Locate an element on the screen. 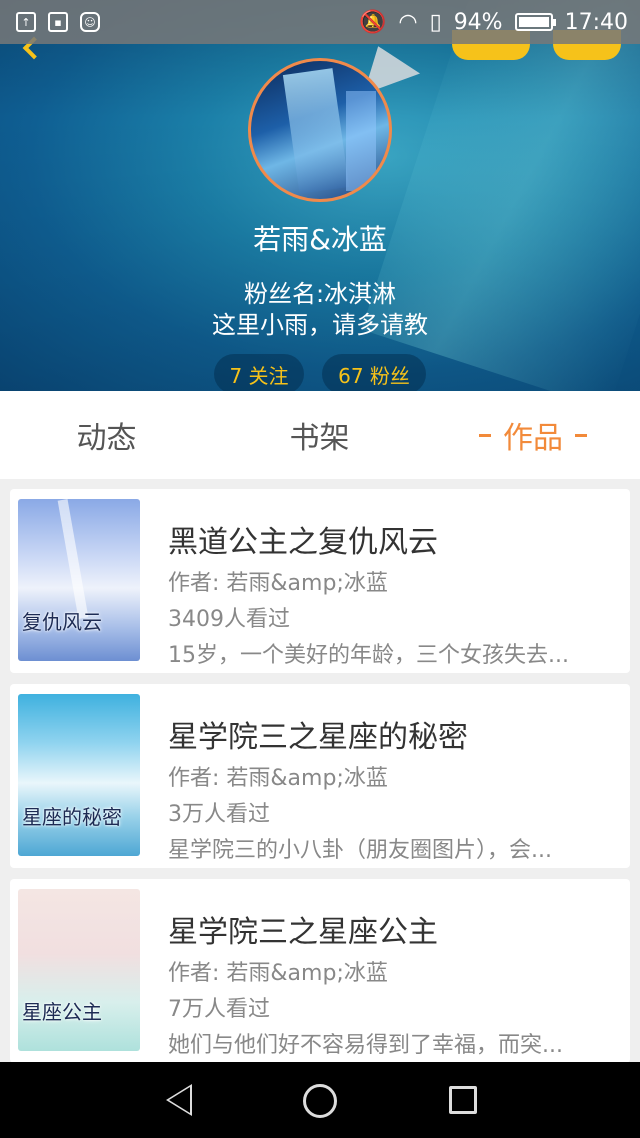  tab-works: 作品 is located at coordinates (533, 435).